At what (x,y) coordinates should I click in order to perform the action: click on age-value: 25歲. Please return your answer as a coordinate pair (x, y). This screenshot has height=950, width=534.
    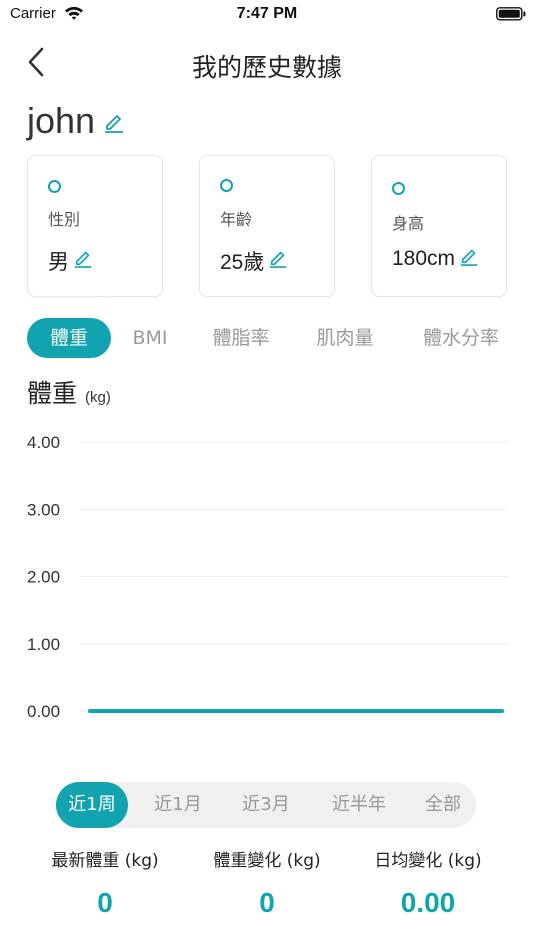
    Looking at the image, I should click on (242, 262).